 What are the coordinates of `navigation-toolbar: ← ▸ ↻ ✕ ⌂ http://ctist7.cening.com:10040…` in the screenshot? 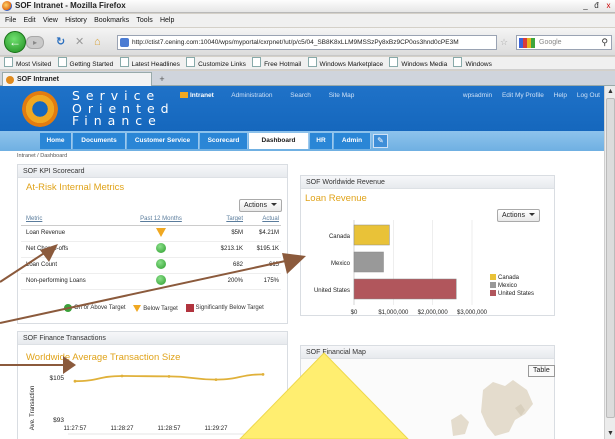 It's located at (307, 42).